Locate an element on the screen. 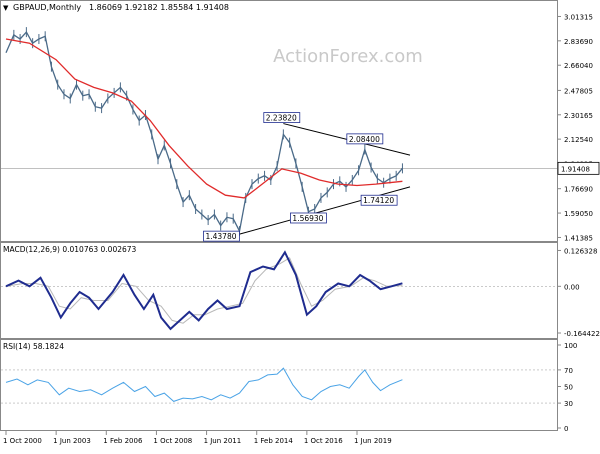 Image resolution: width=600 pixels, height=454 pixels. price-axis-tick-label: 2.30165 is located at coordinates (578, 116).